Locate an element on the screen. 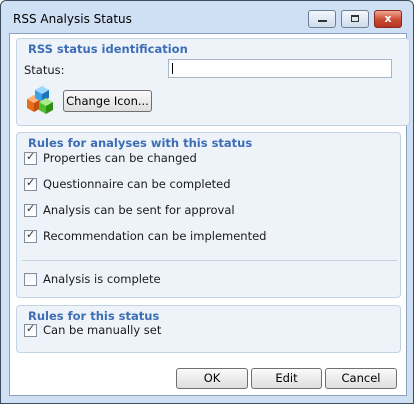  checkbox-recommendation: ✓ is located at coordinates (30, 235).